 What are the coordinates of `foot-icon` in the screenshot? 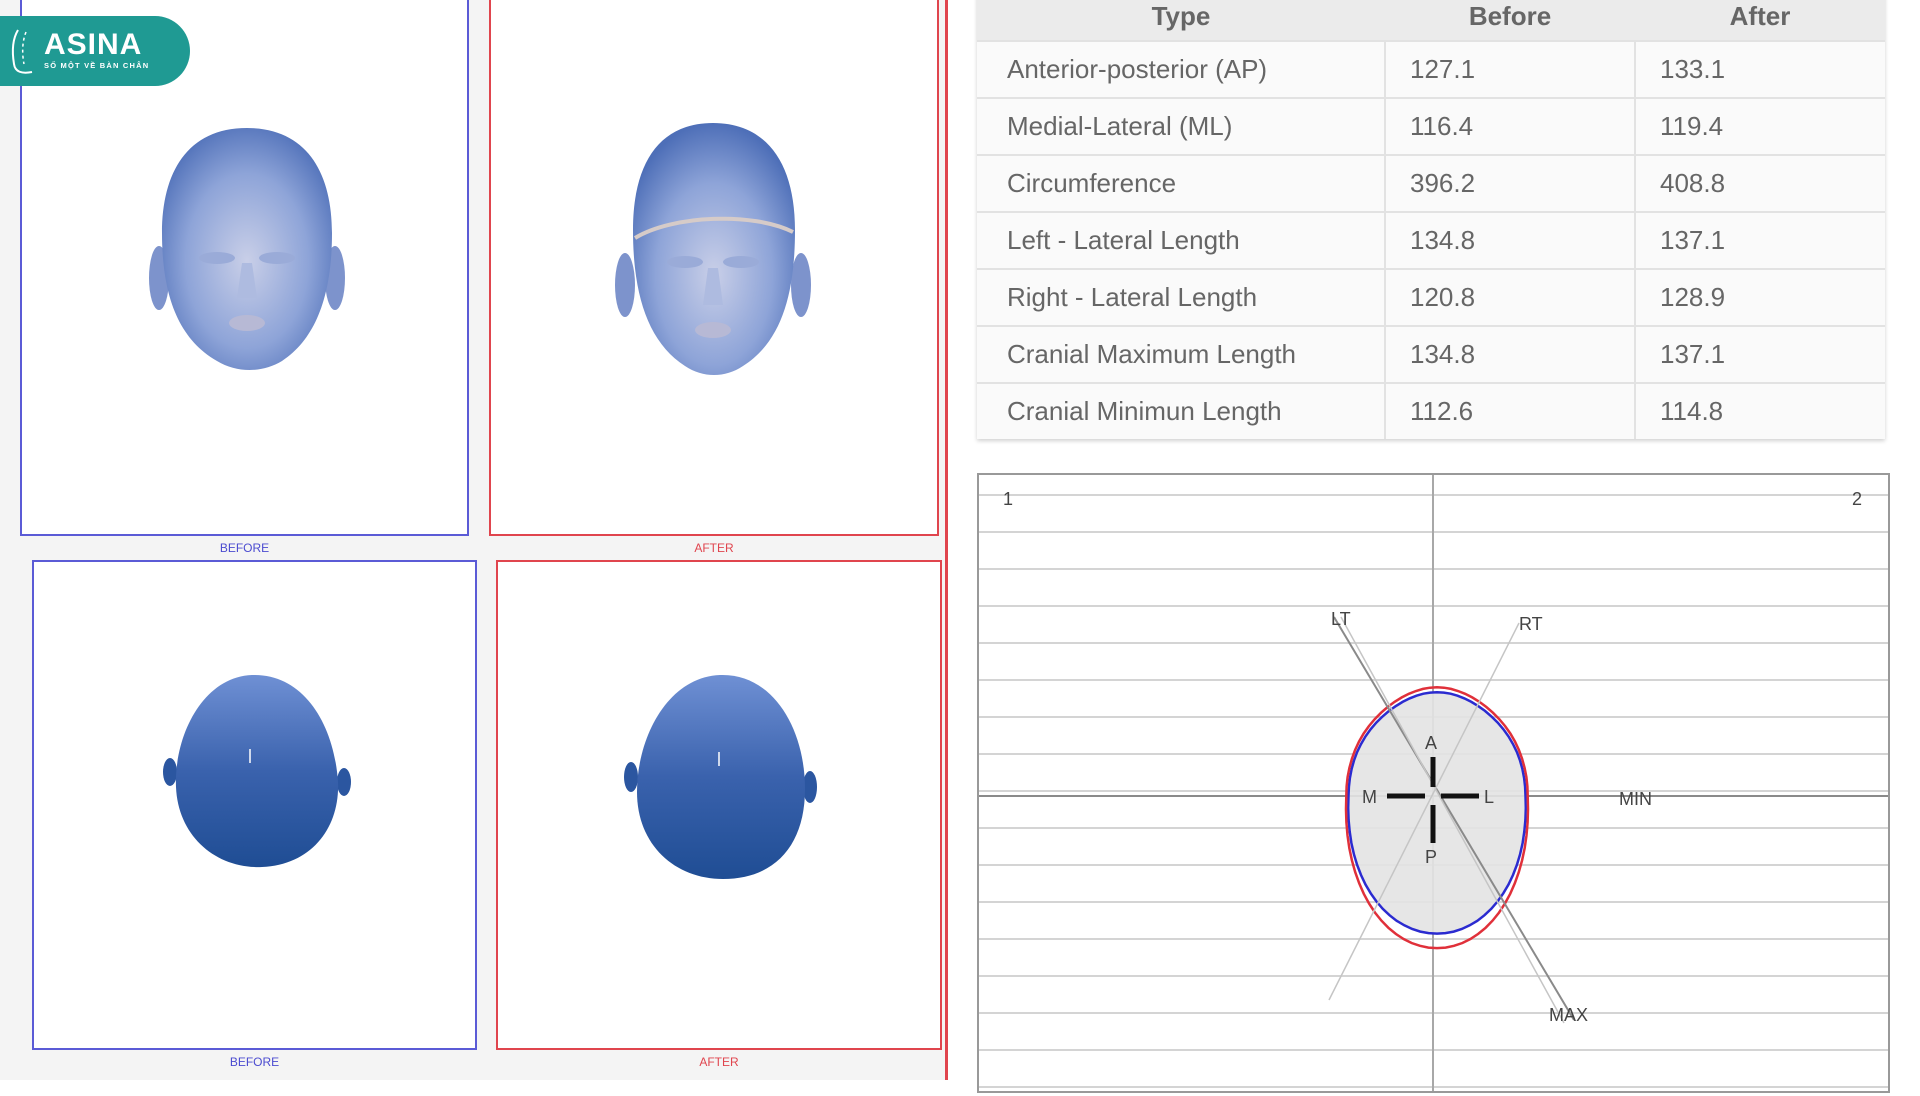 It's located at (22, 51).